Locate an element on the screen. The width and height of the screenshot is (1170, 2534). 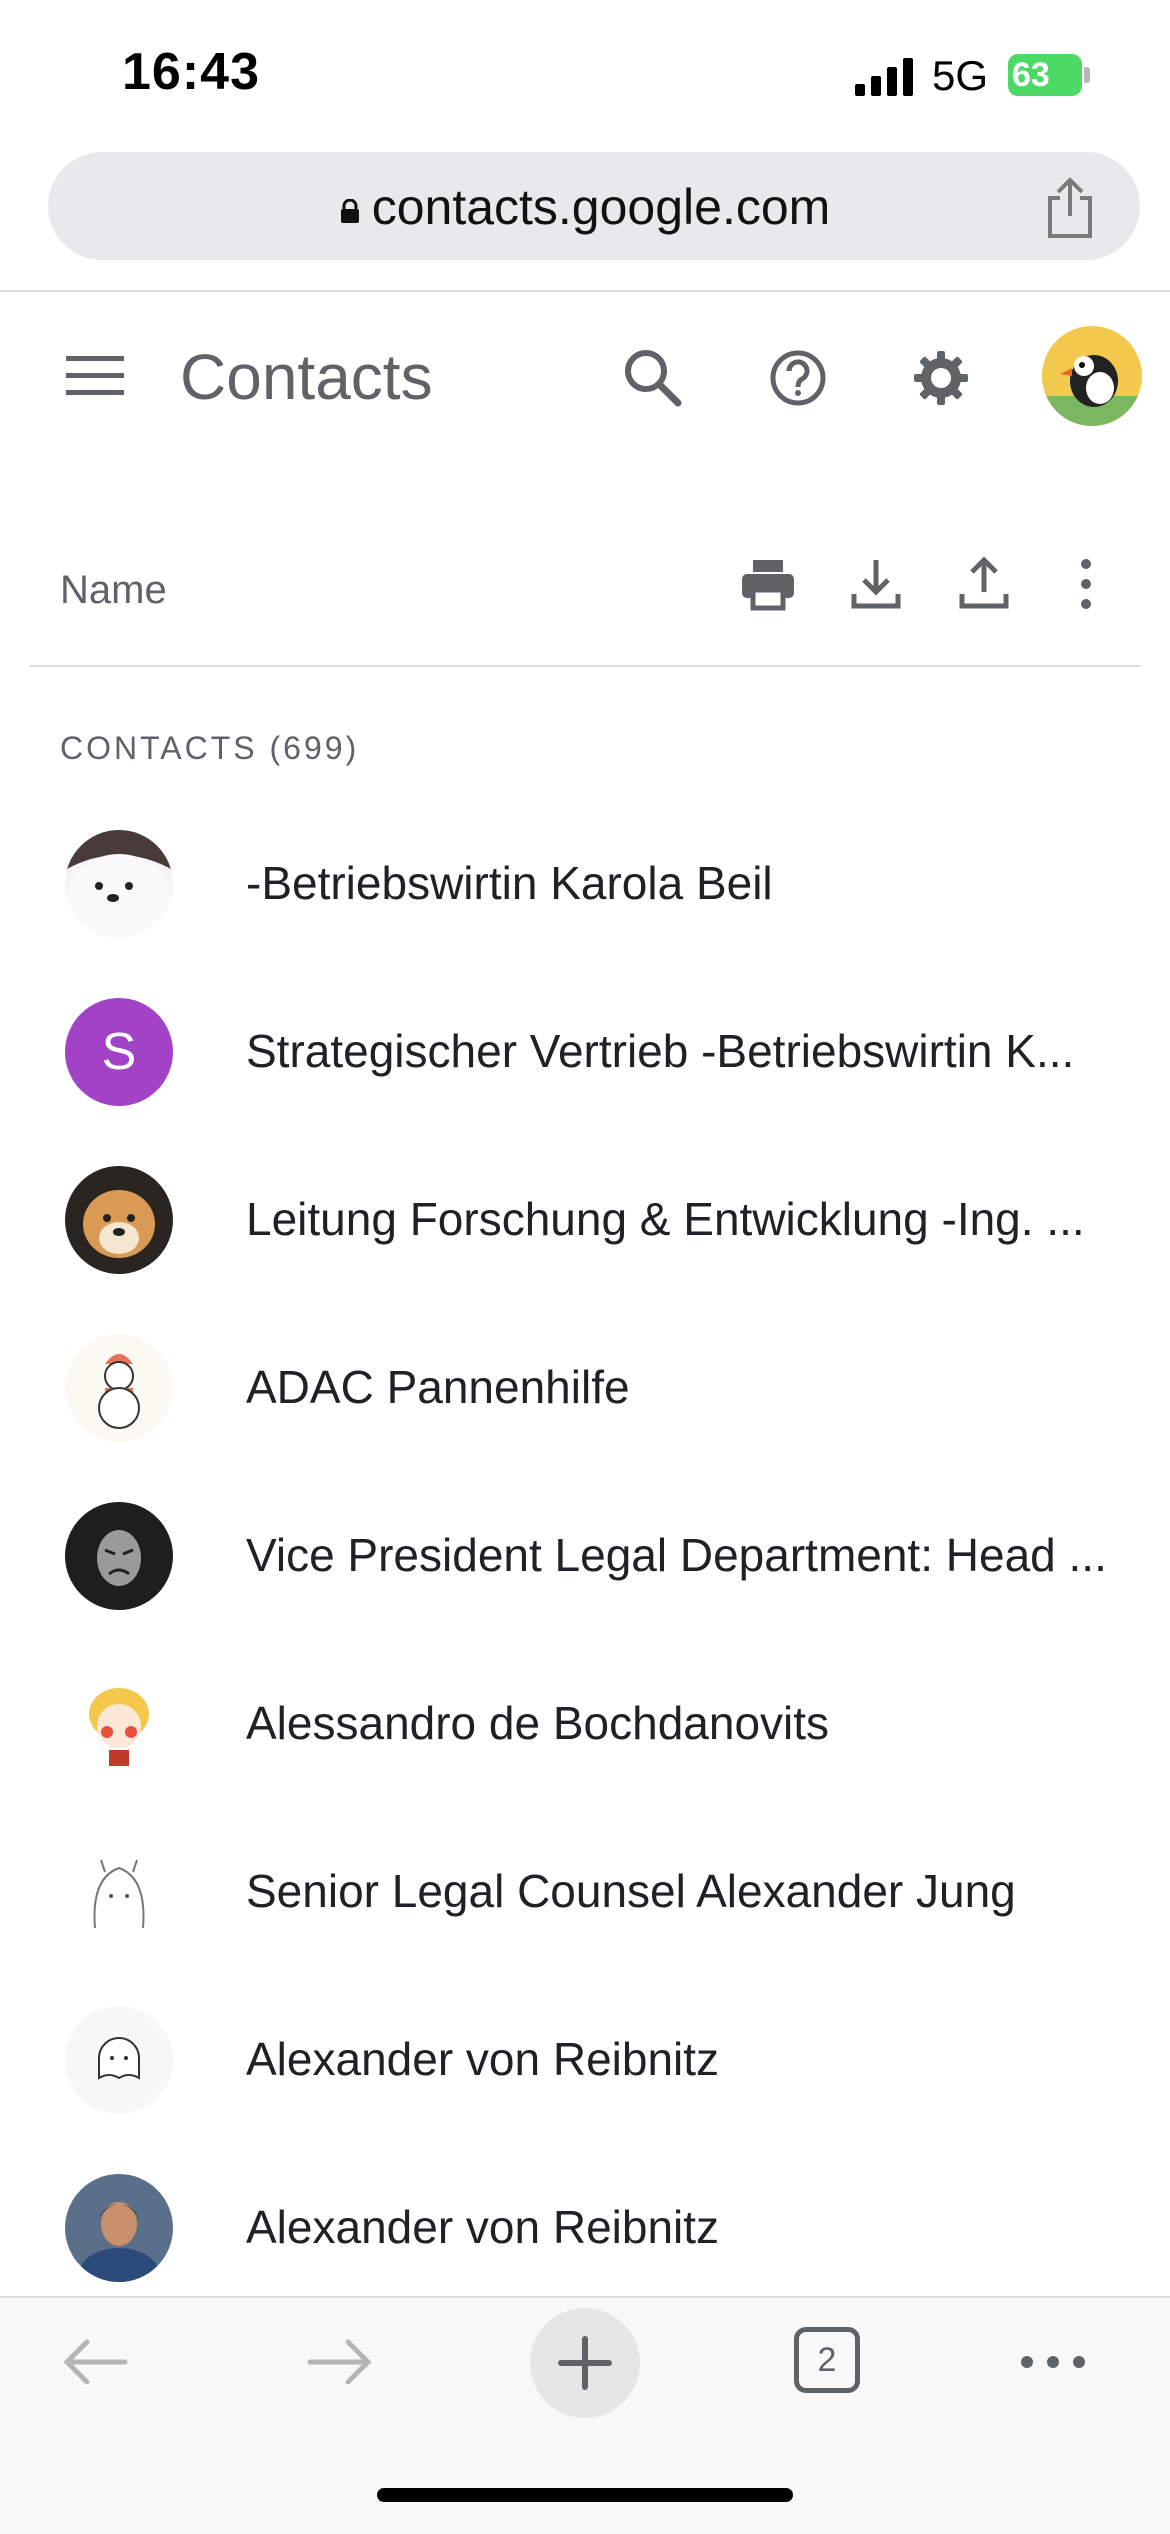
browser-divider is located at coordinates (585, 291).